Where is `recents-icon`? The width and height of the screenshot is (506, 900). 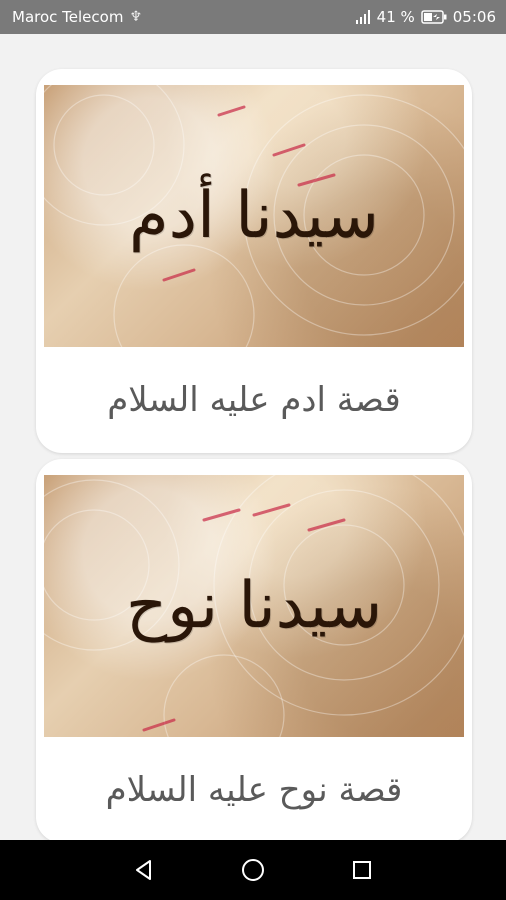
recents-icon is located at coordinates (361, 870).